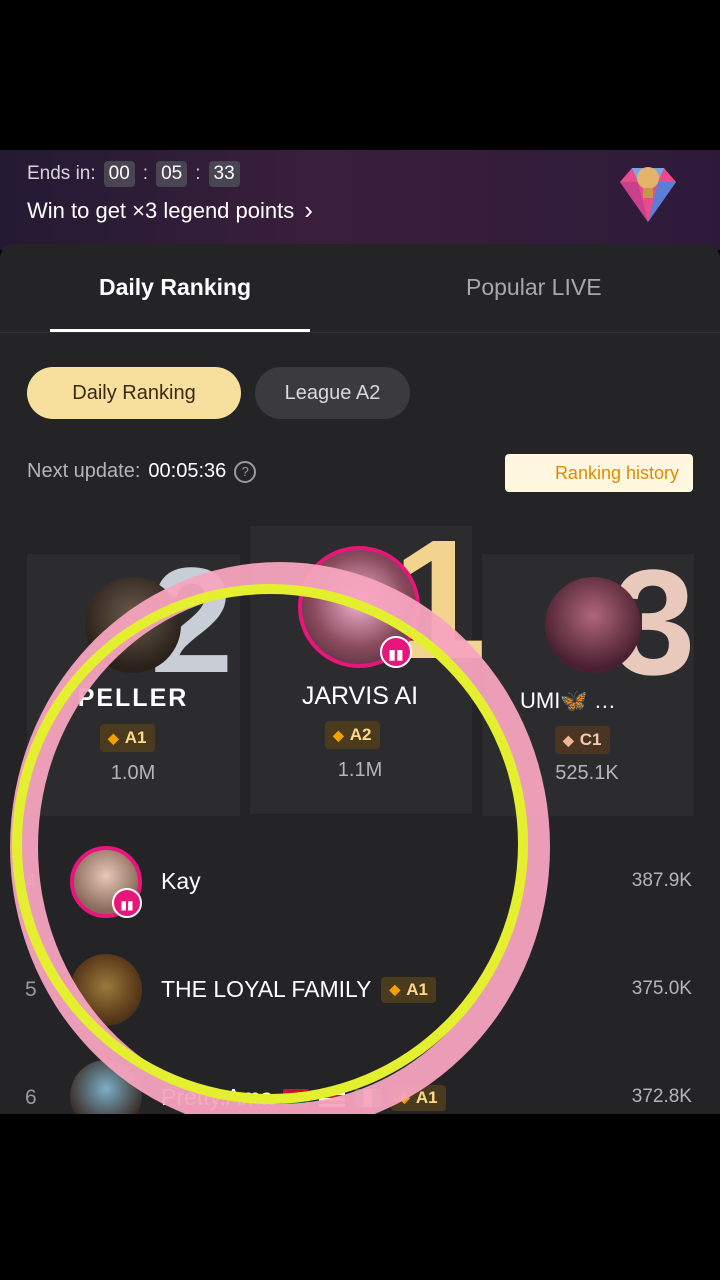 The image size is (720, 1280). Describe the element at coordinates (187, 471) in the screenshot. I see `next-update-time: 00:05:36` at that location.